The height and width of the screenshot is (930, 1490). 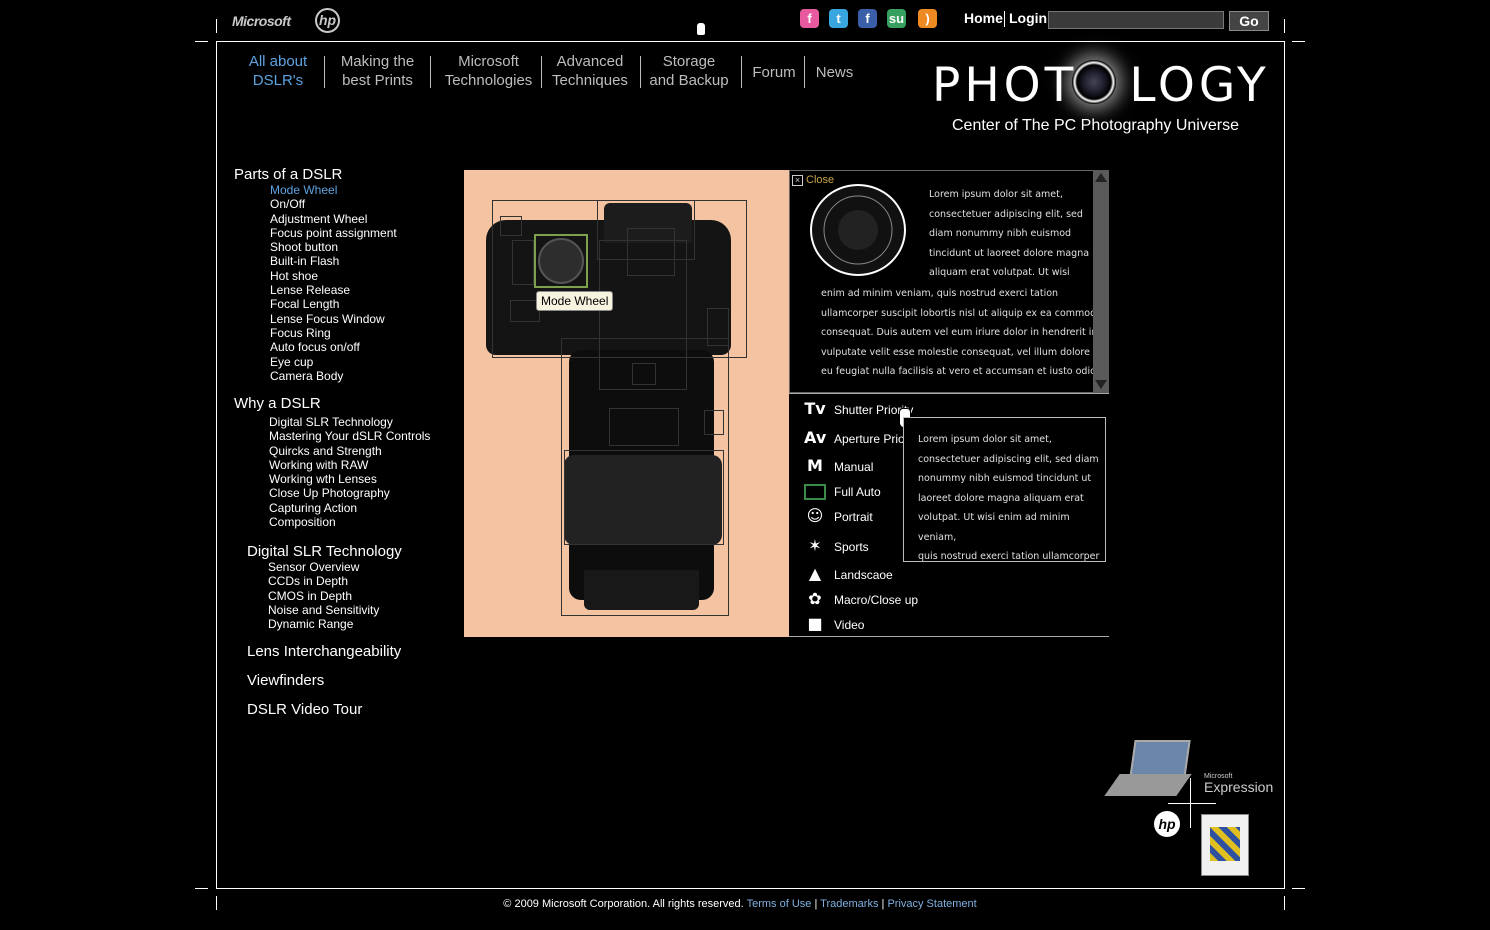 What do you see at coordinates (1136, 20) in the screenshot?
I see `search-input` at bounding box center [1136, 20].